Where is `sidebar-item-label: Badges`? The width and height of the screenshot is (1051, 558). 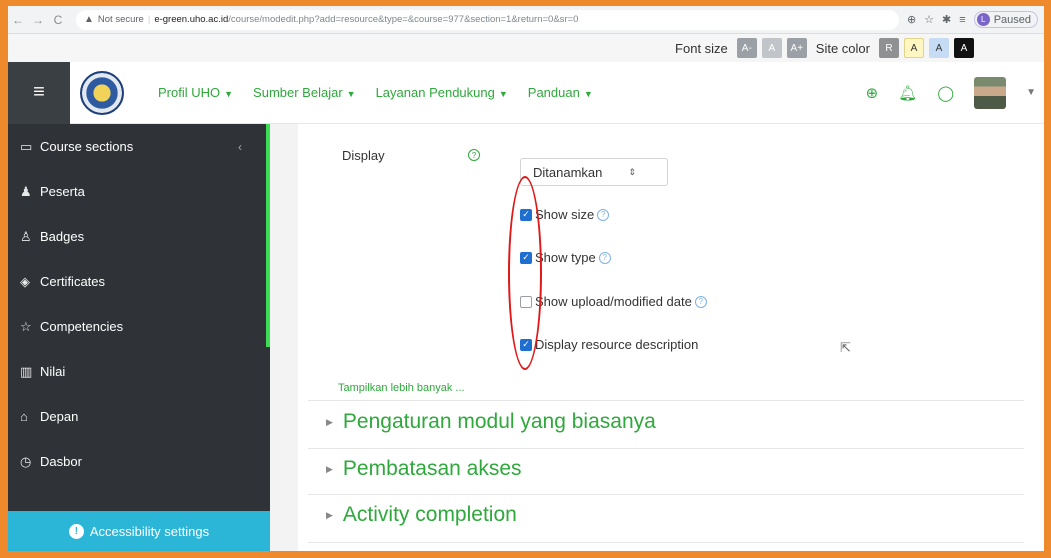
sidebar-item-label: Badges is located at coordinates (62, 236).